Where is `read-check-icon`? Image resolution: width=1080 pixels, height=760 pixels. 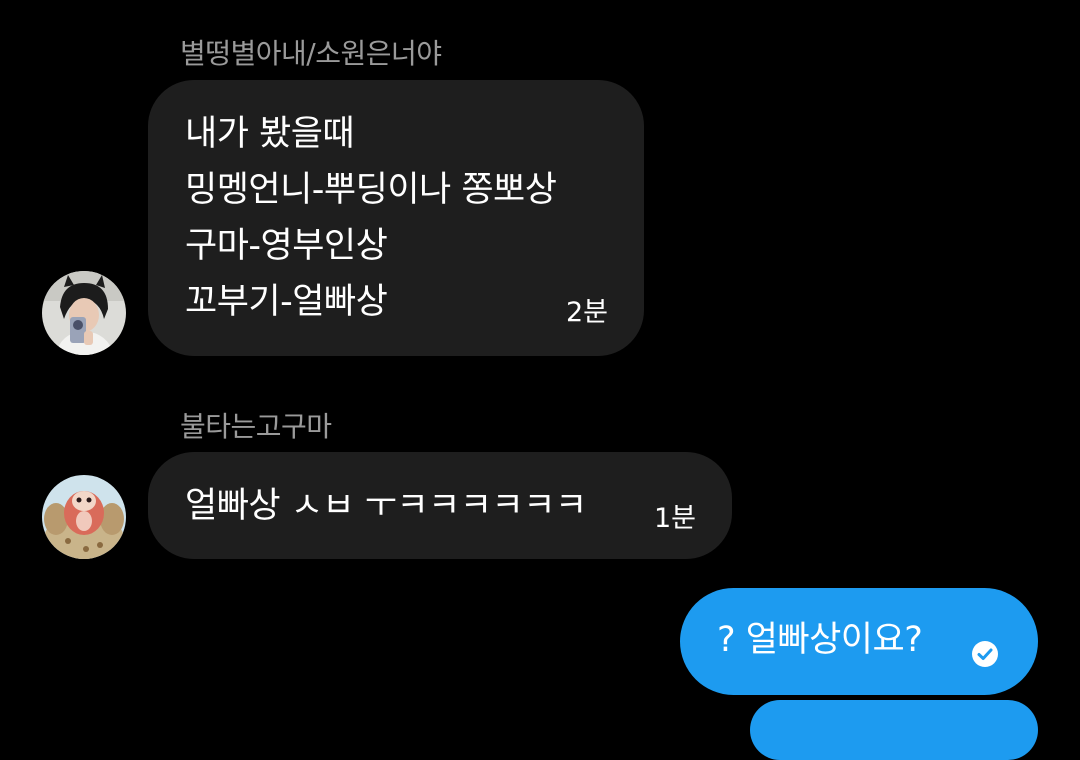
read-check-icon is located at coordinates (985, 654).